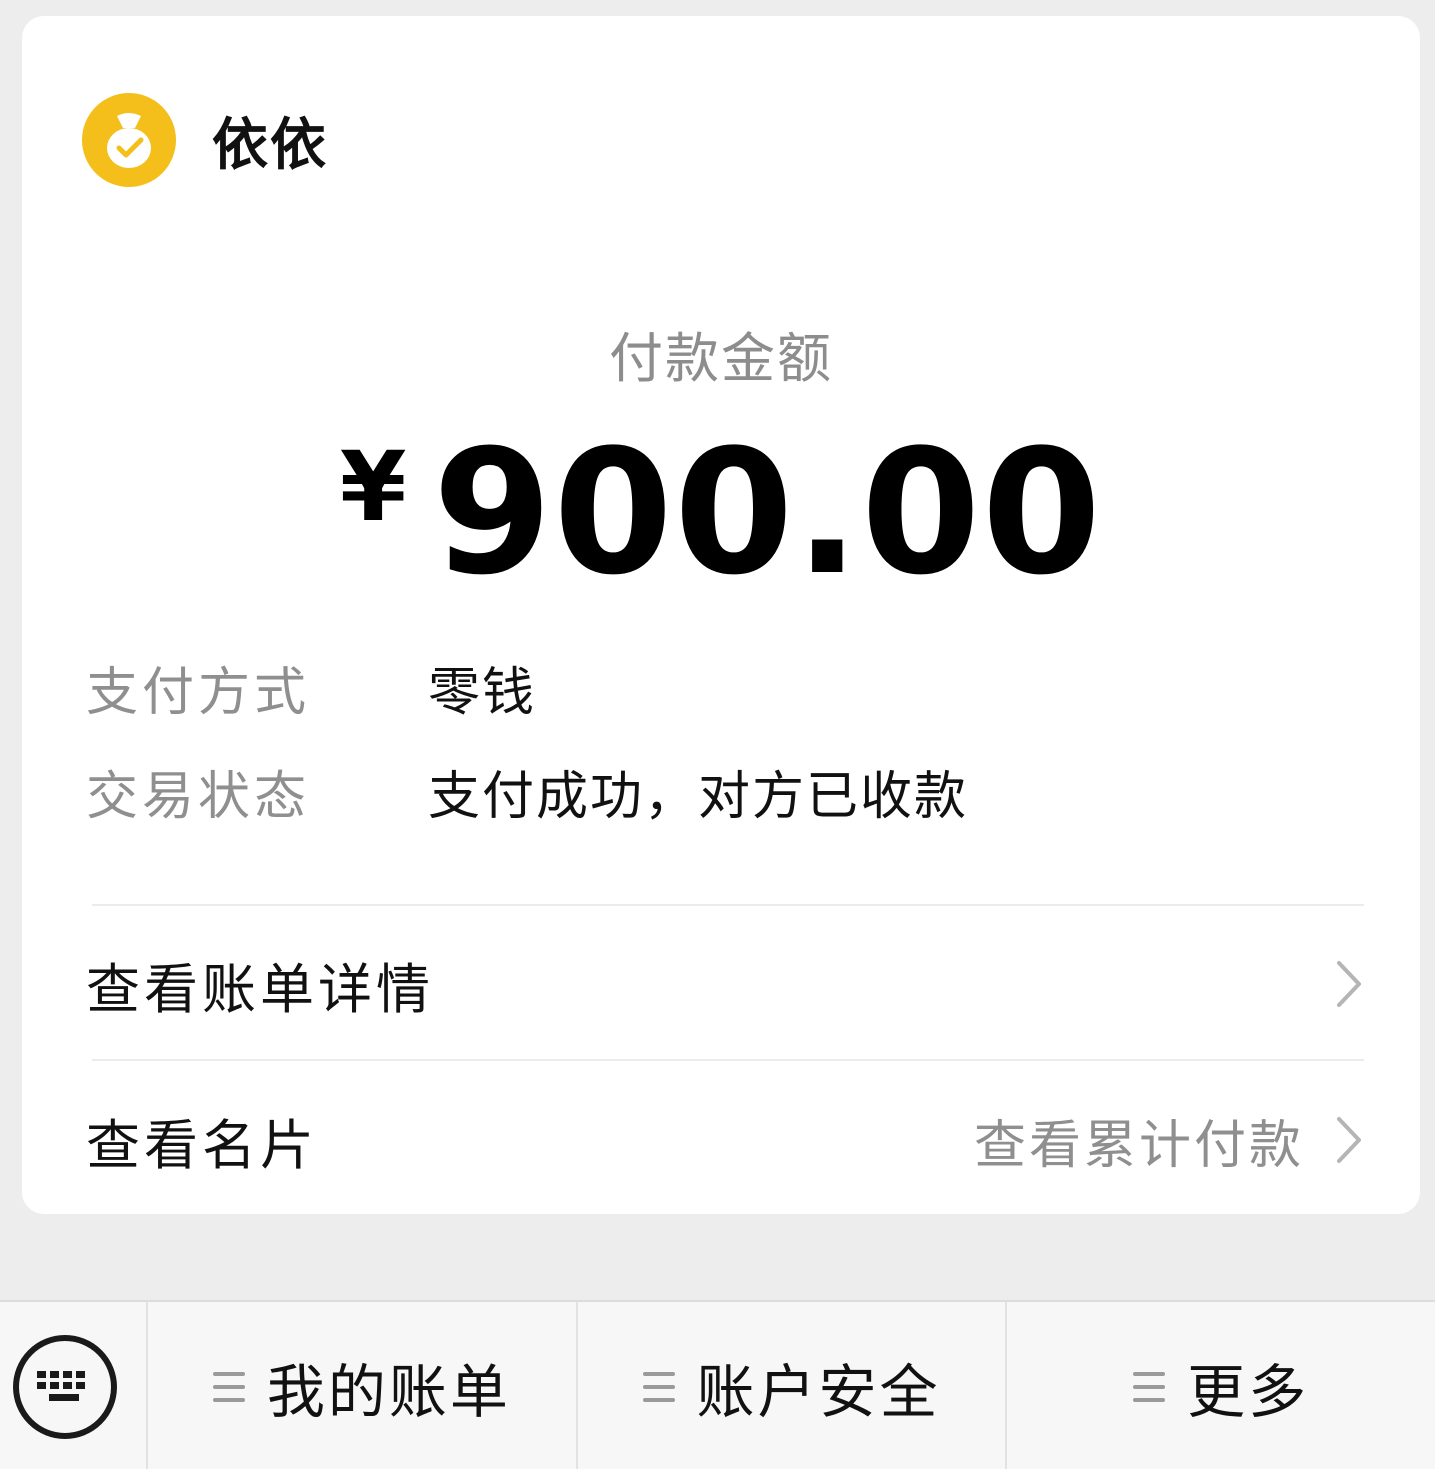 This screenshot has height=1469, width=1435. Describe the element at coordinates (727, 1140) in the screenshot. I see `business-card-row: 查看名片 查看累计付款` at that location.